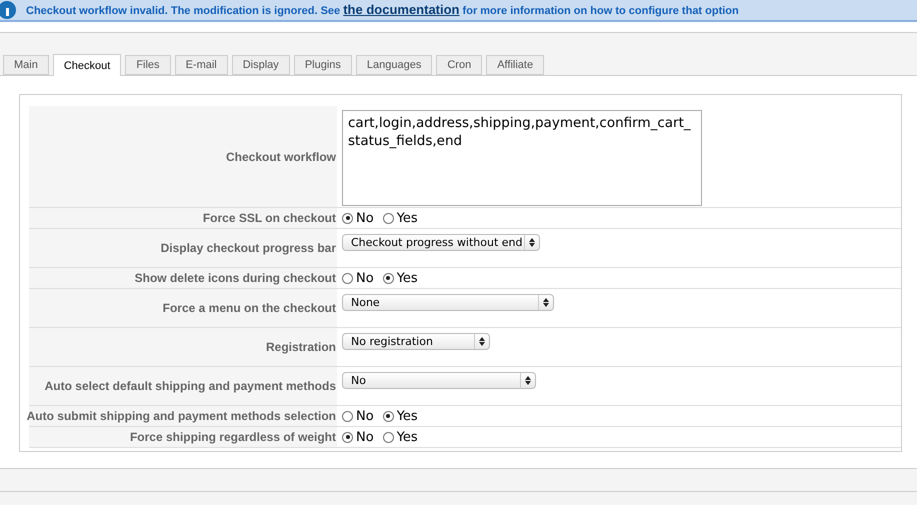  Describe the element at coordinates (183, 386) in the screenshot. I see `field-label: Auto select default shipping and payment methods` at that location.